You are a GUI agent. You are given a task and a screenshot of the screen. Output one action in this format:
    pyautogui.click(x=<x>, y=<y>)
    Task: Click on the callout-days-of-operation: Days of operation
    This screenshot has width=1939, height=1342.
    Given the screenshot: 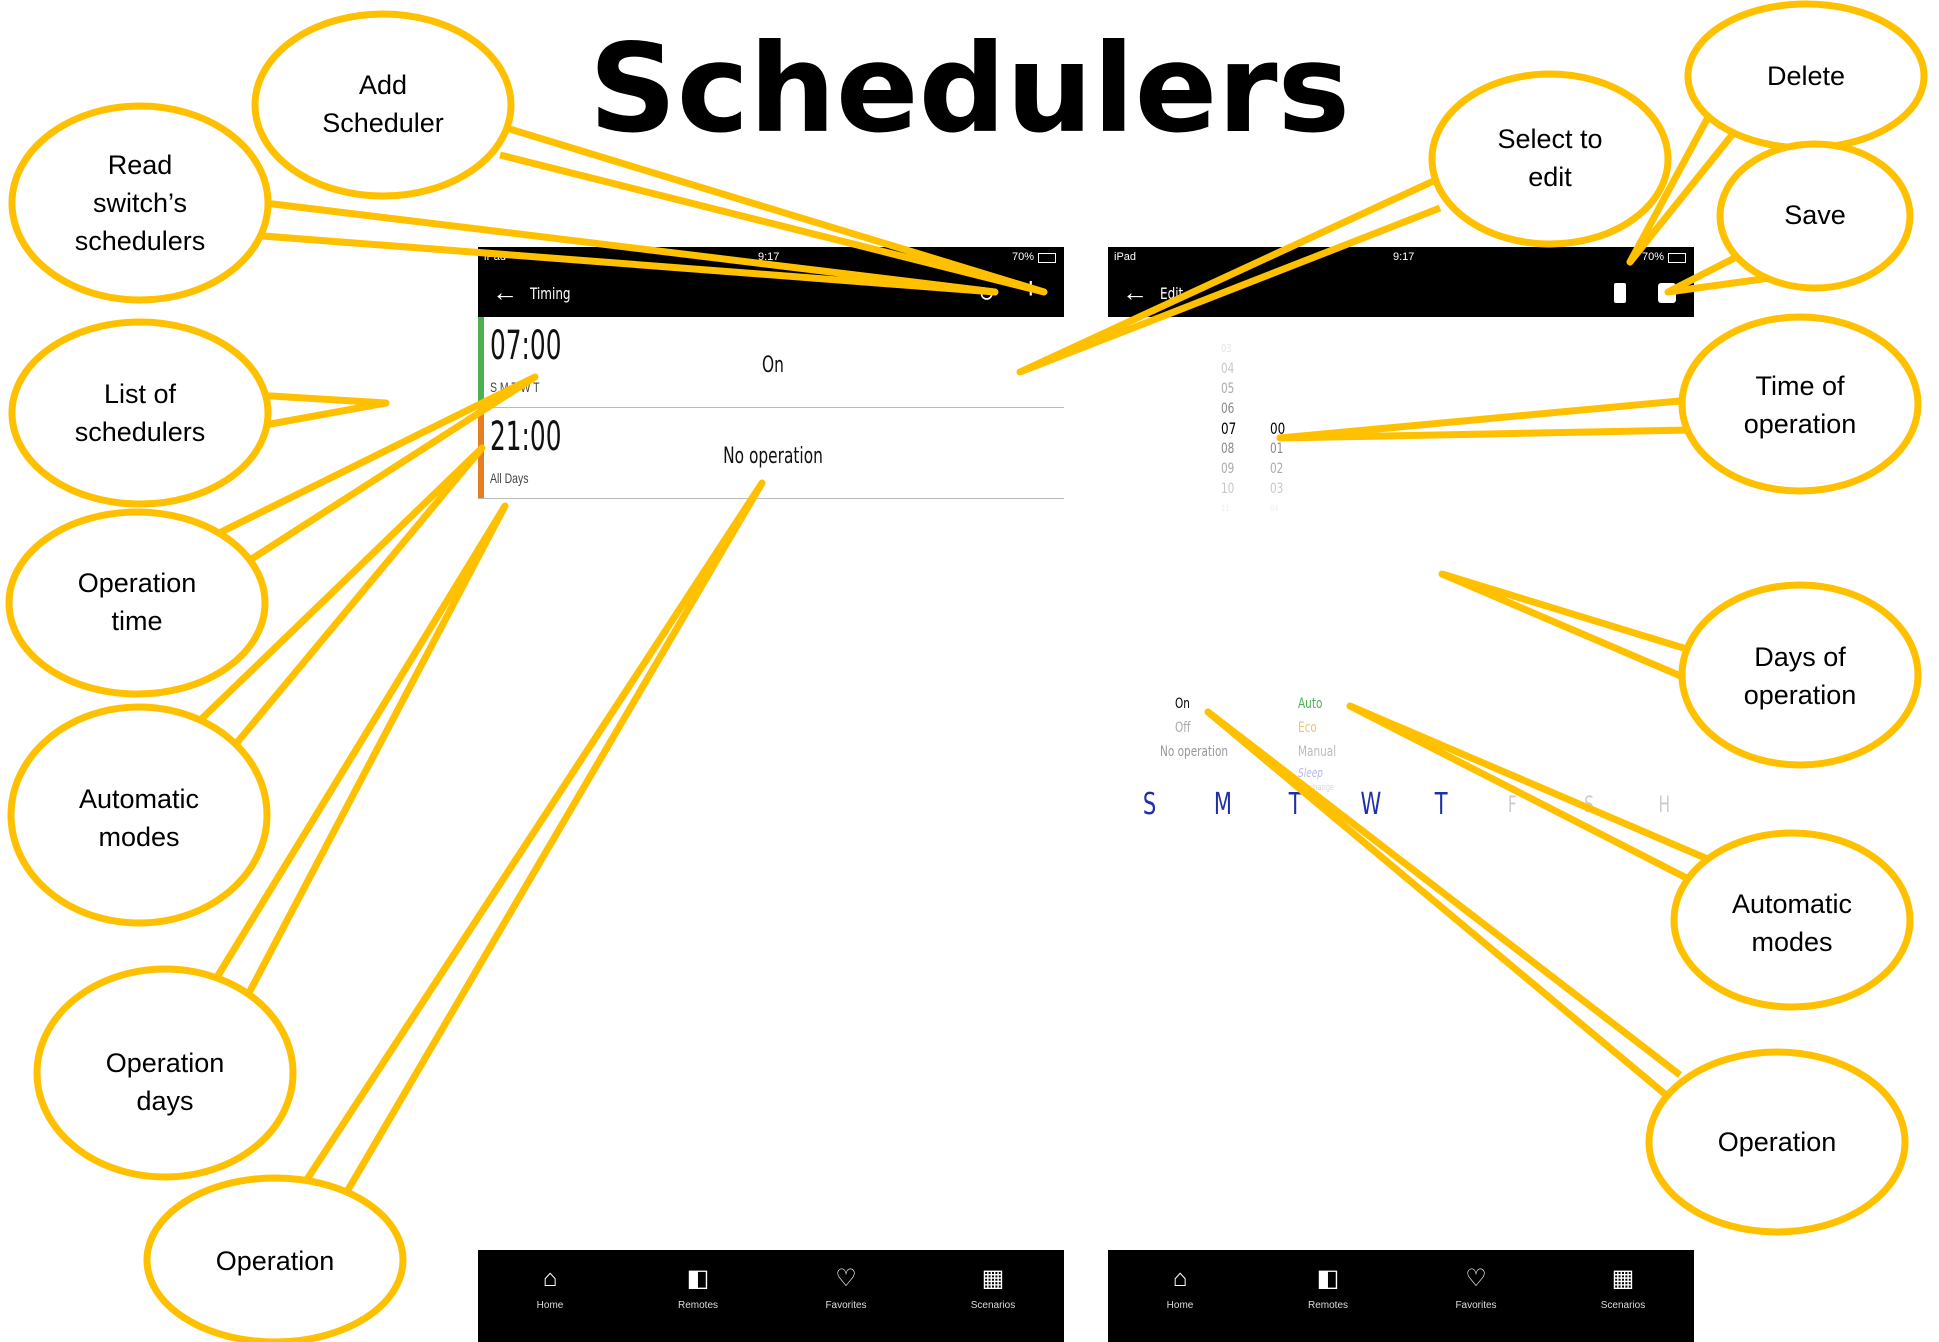 What is the action you would take?
    pyautogui.click(x=1800, y=676)
    